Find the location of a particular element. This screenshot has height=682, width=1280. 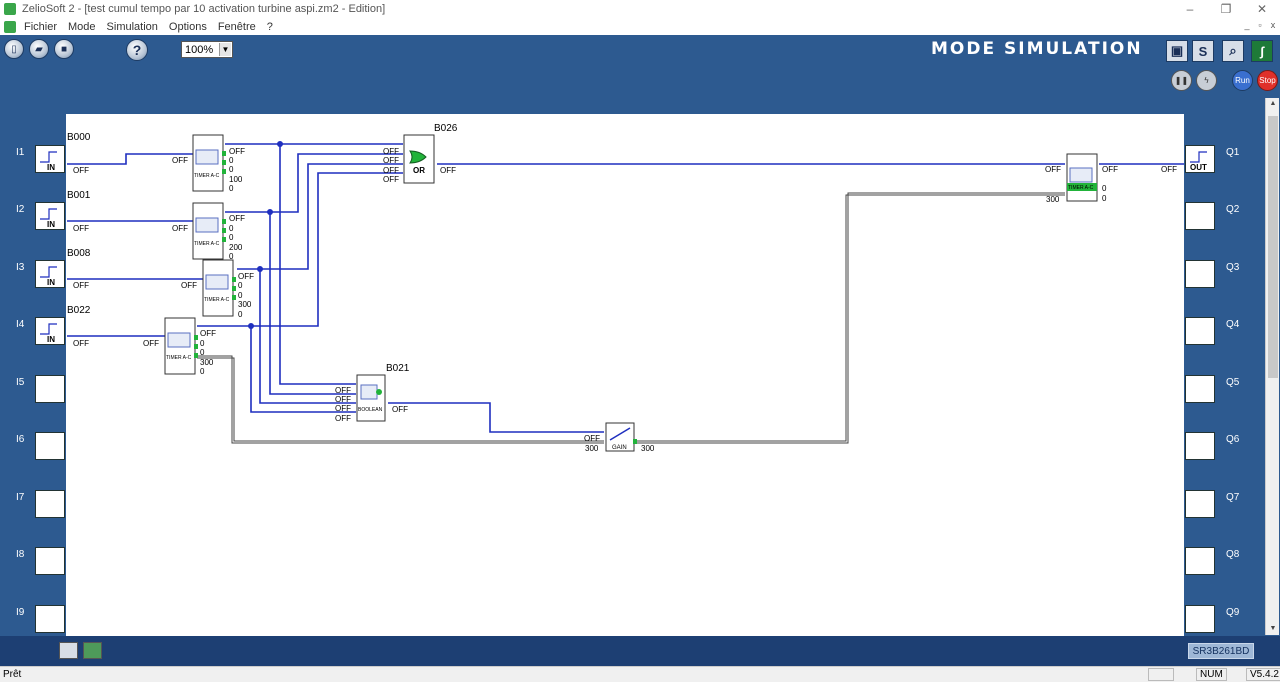

wire-junctions is located at coordinates (265, 235).